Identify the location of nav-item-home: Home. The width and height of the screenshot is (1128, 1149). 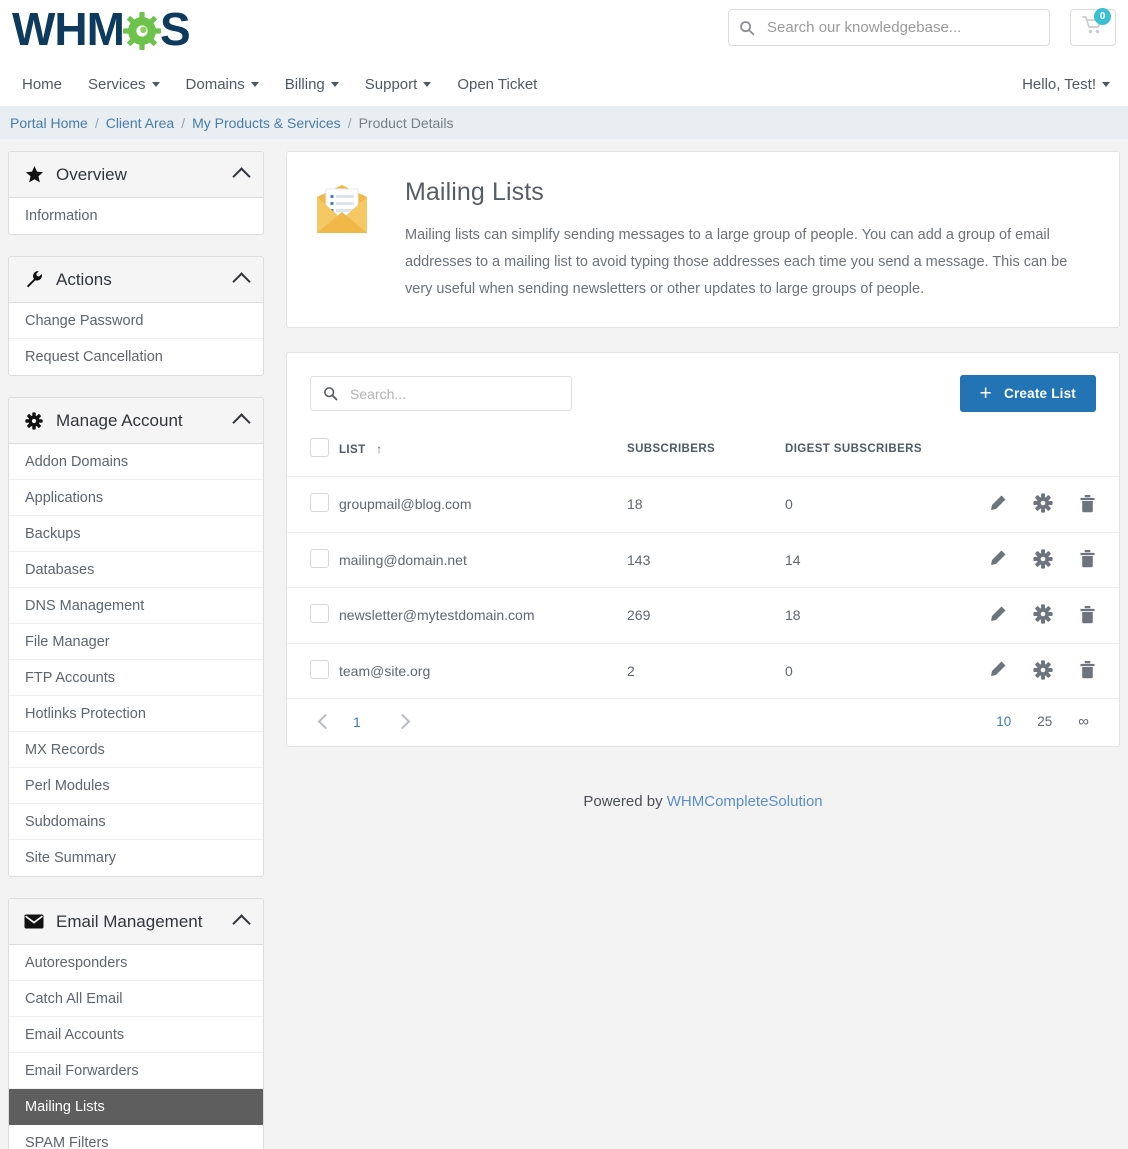
(42, 84).